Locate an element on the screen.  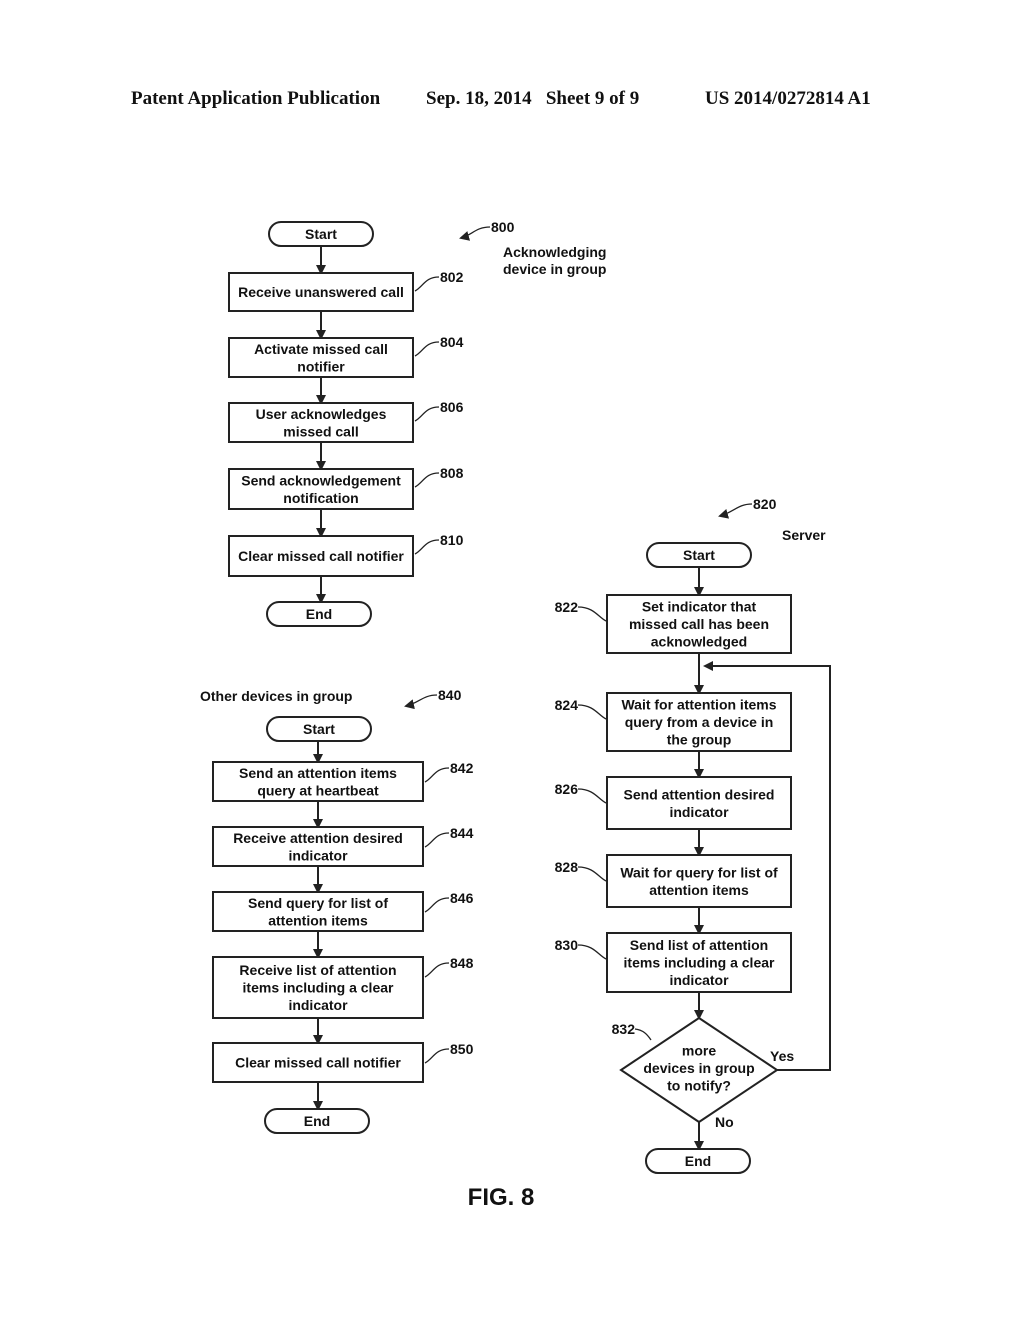
other-step-ref-842-leader is located at coordinates (437, 775).